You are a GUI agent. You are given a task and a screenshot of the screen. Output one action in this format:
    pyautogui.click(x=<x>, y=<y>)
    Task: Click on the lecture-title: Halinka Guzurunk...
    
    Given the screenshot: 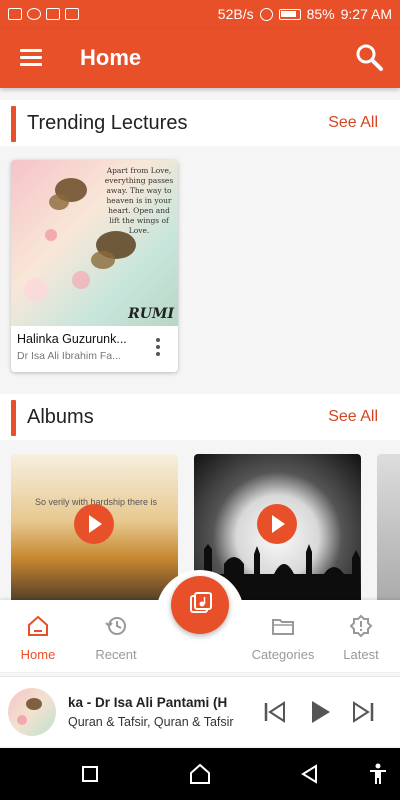 What is the action you would take?
    pyautogui.click(x=72, y=339)
    